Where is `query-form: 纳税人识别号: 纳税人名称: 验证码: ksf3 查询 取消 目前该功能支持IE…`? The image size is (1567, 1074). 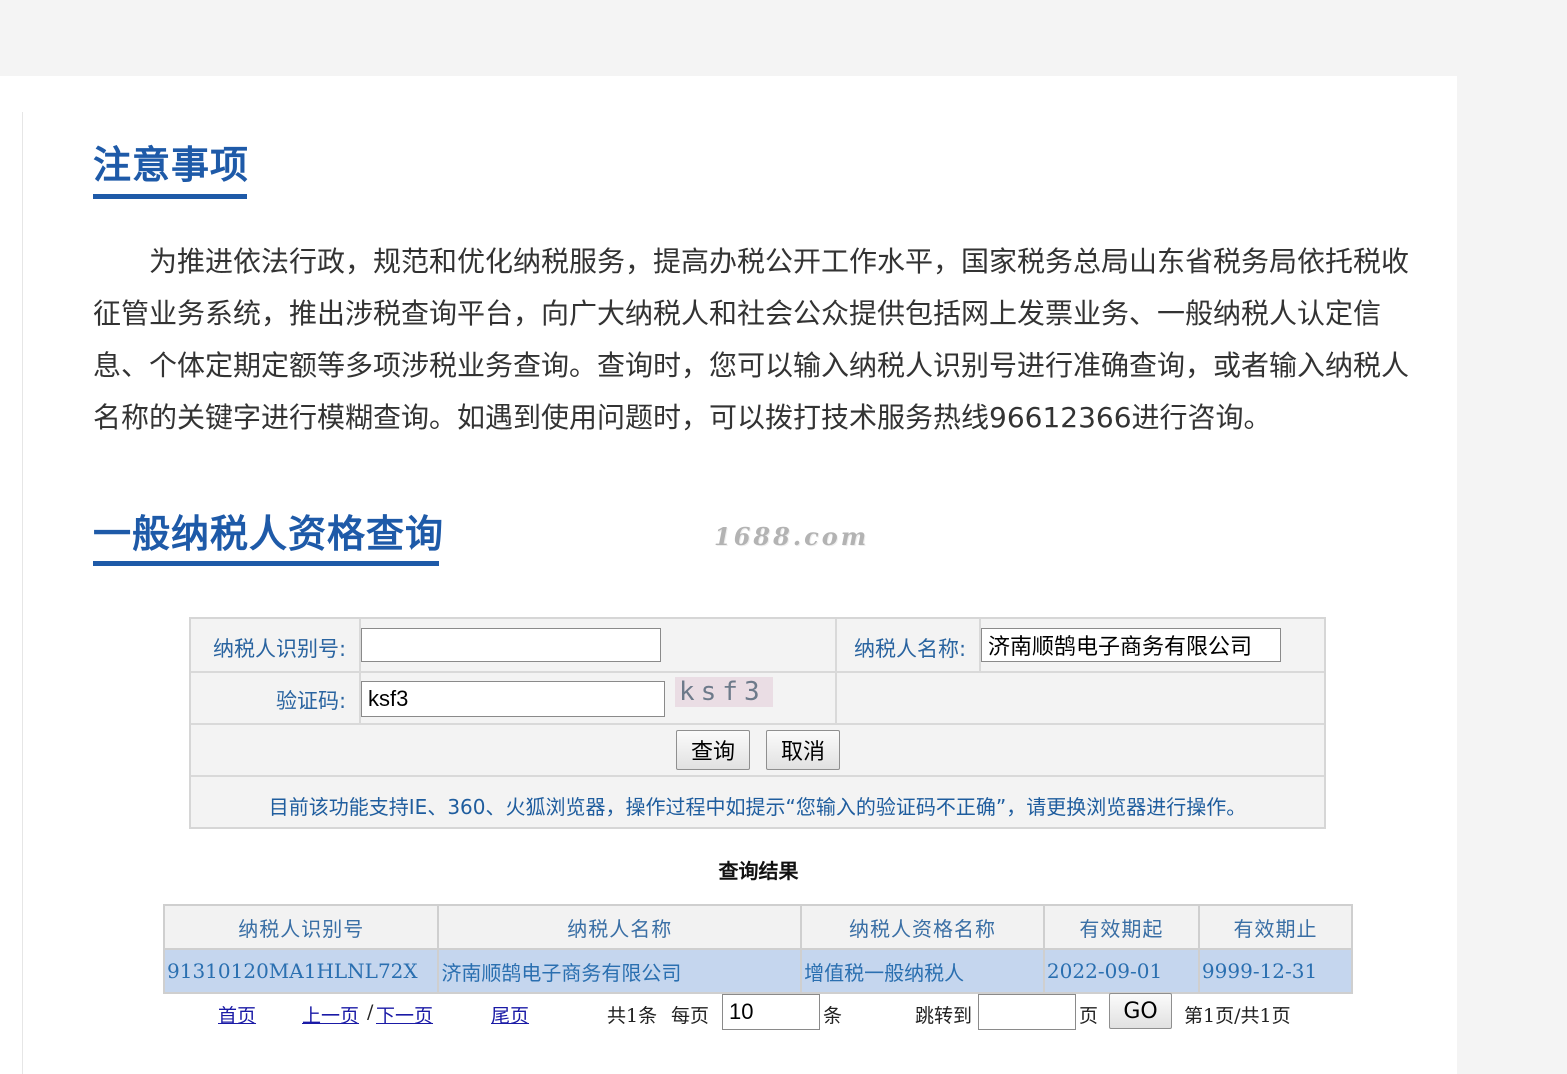
query-form: 纳税人识别号: 纳税人名称: 验证码: ksf3 查询 取消 目前该功能支持IE… is located at coordinates (757, 723).